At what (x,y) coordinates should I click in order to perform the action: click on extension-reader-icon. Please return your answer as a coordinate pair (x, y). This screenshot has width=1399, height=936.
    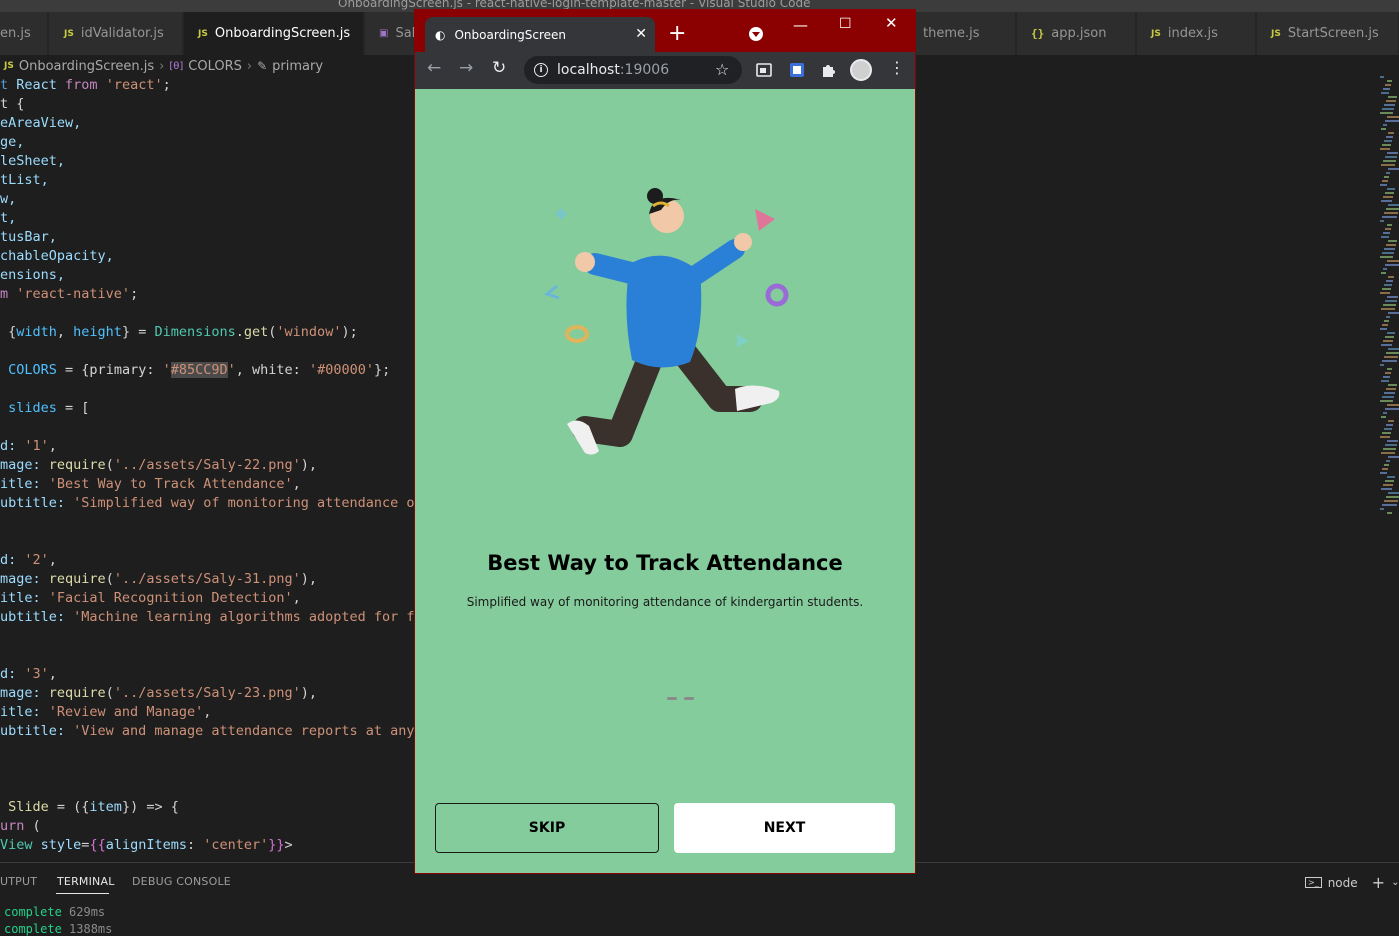
    Looking at the image, I should click on (797, 70).